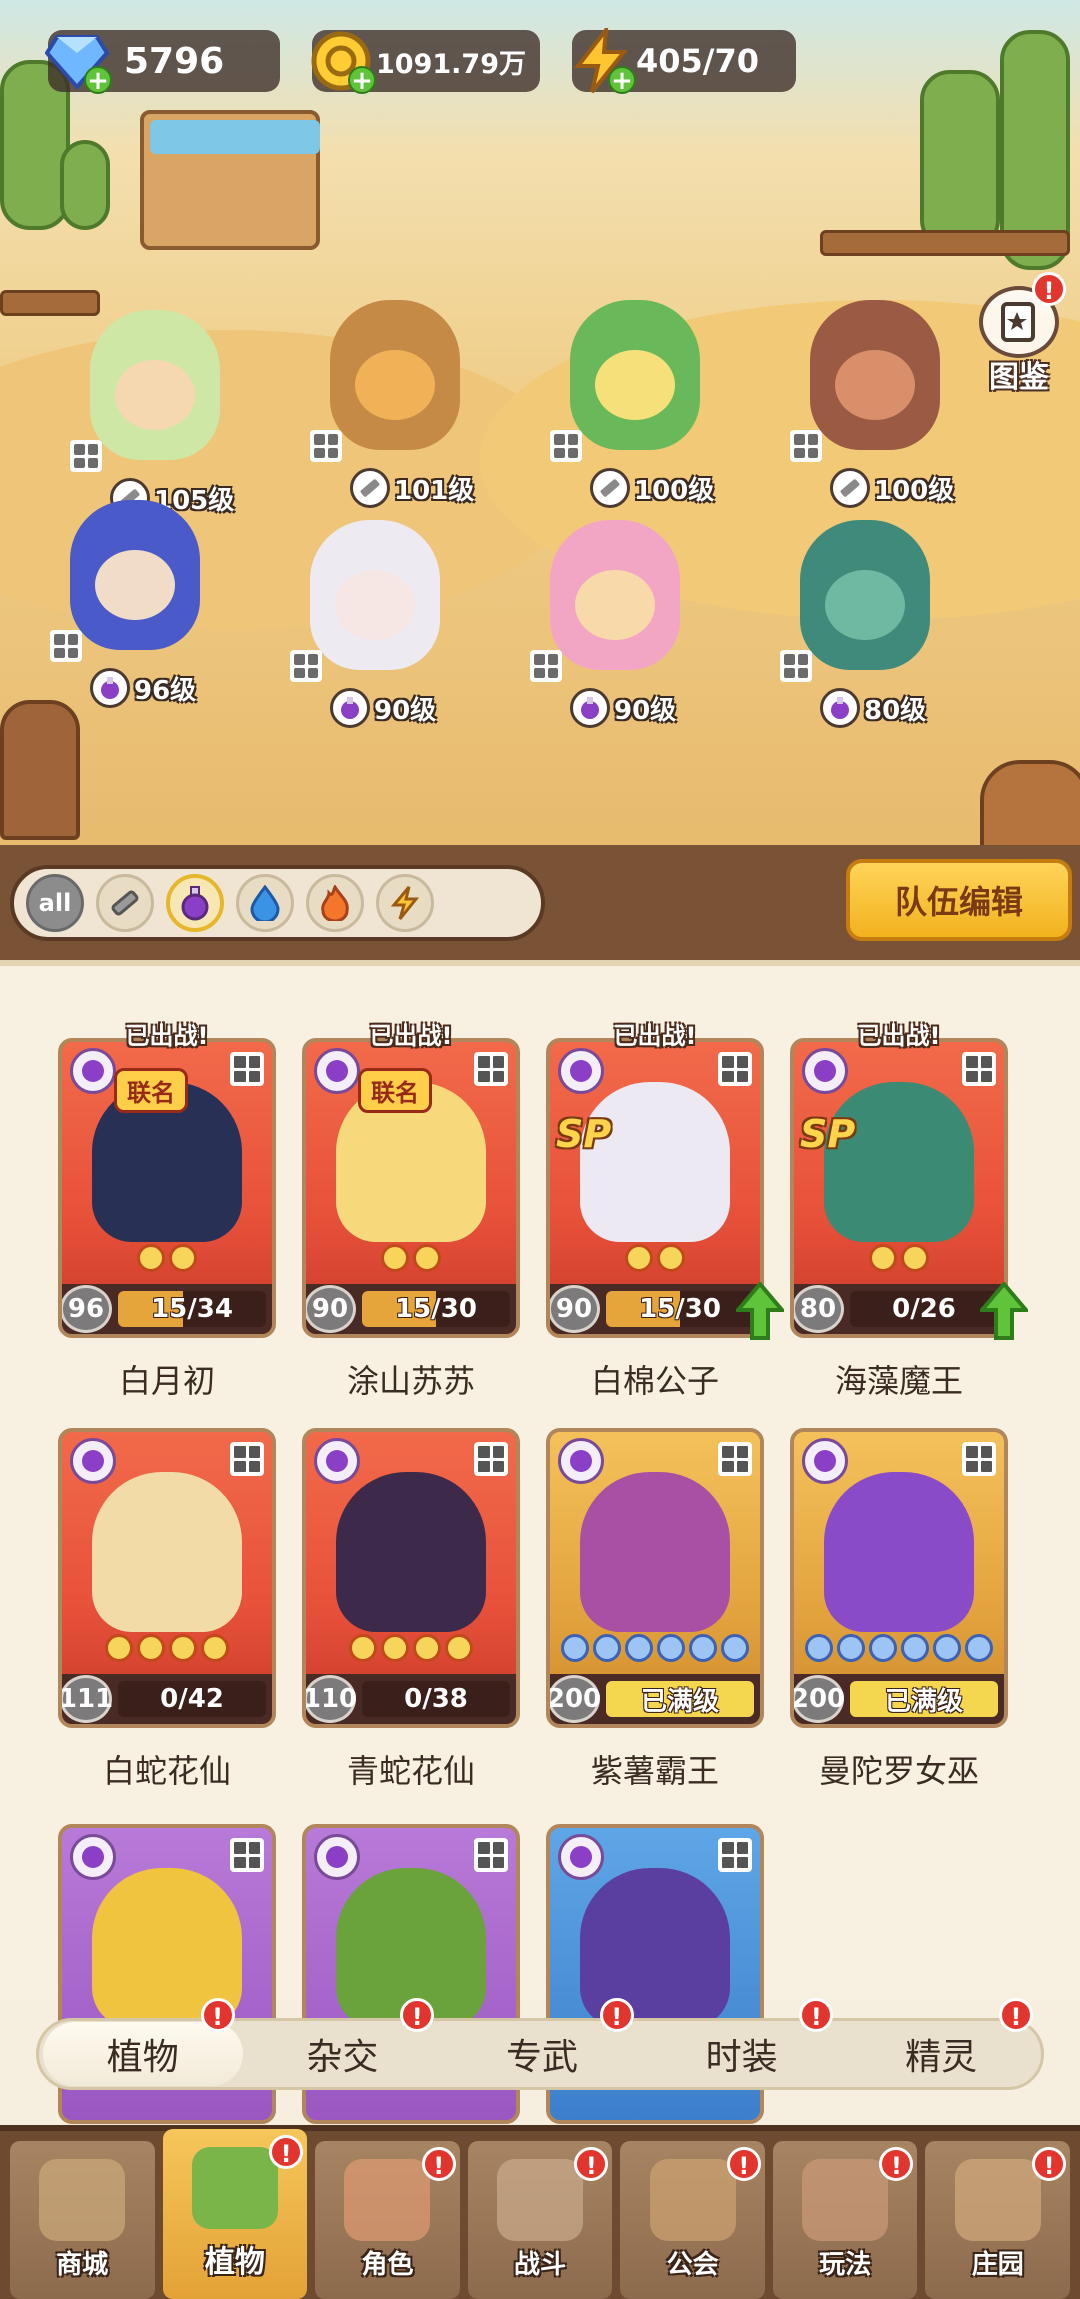  I want to click on plant-name: 曼陀罗女巫, so click(898, 1771).